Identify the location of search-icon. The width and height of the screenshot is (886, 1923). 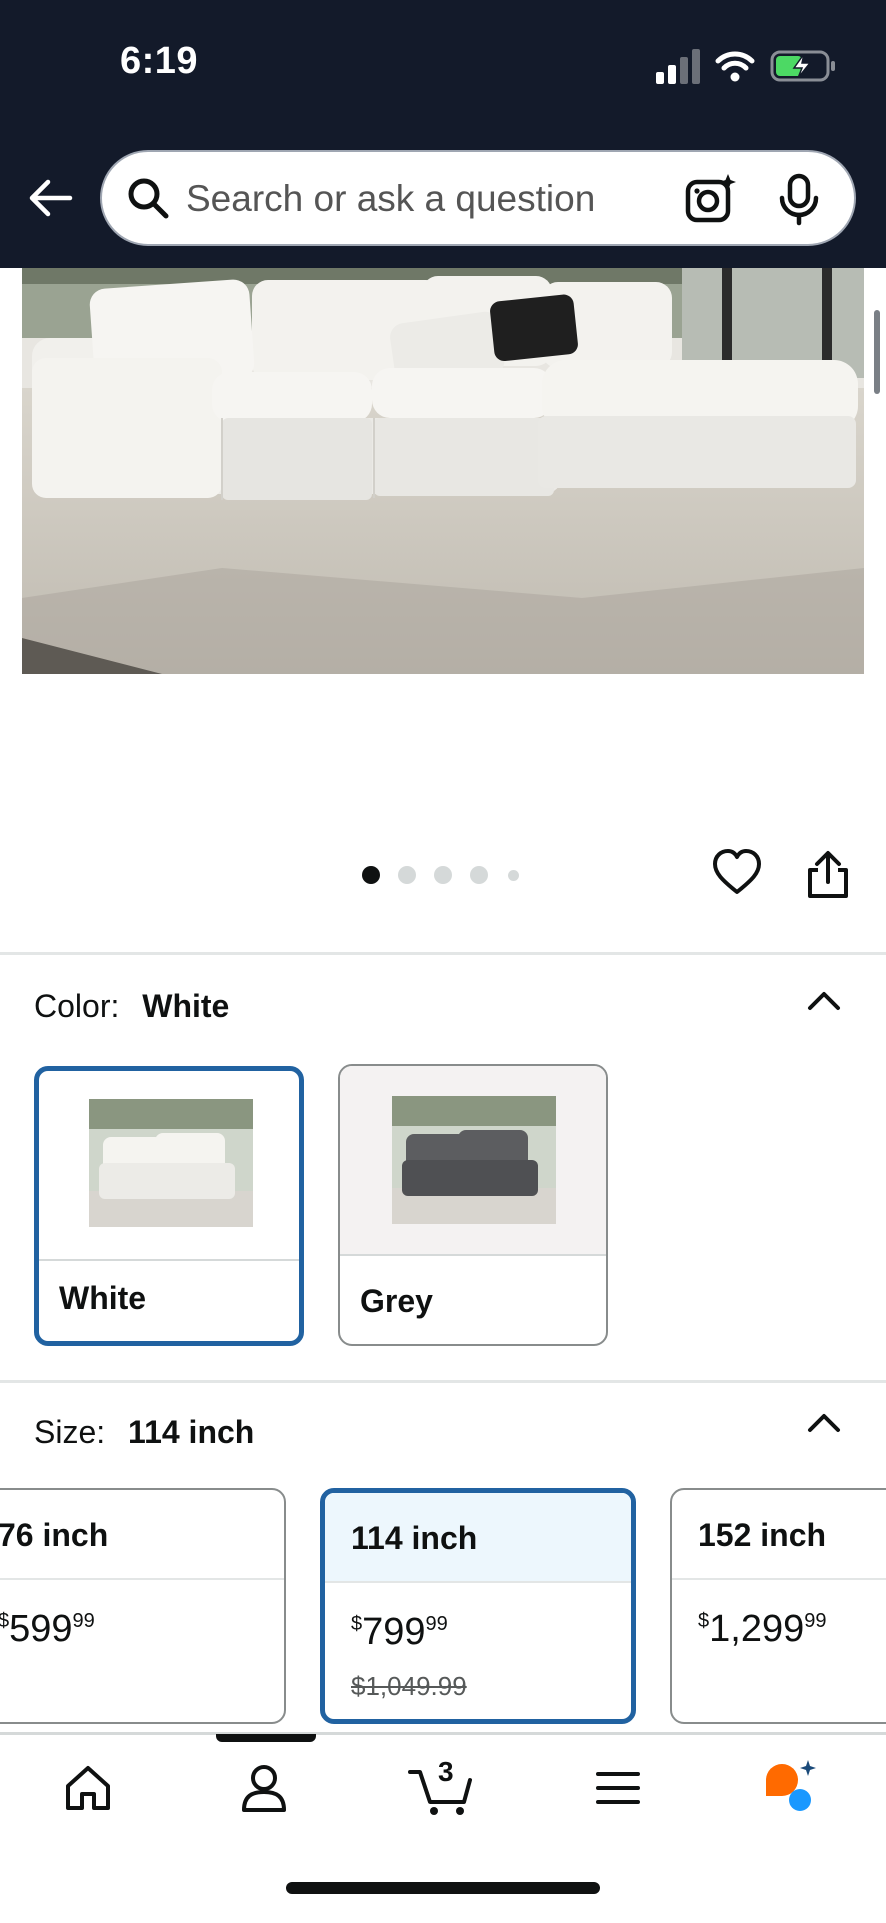
(148, 198).